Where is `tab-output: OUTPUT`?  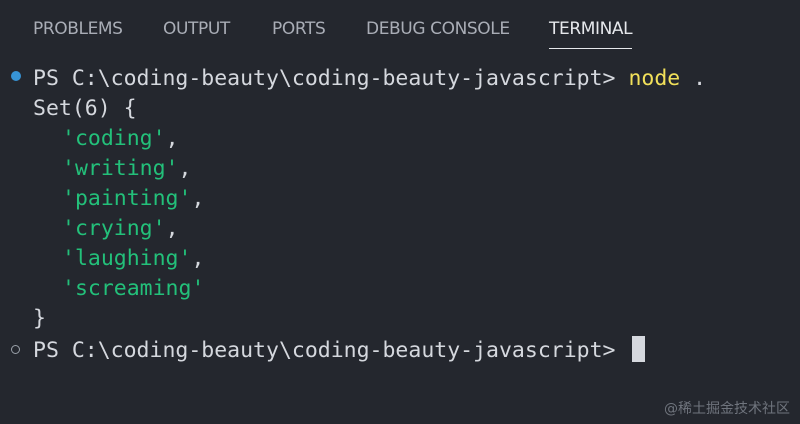
tab-output: OUTPUT is located at coordinates (196, 33).